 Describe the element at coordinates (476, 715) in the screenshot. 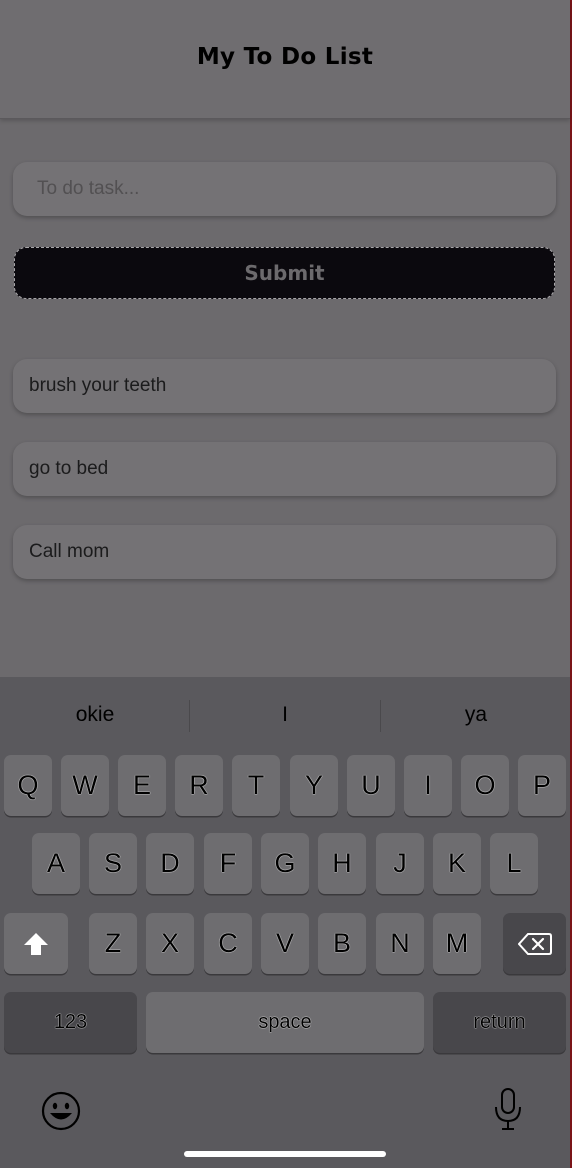

I see `suggestion-item: ya` at that location.